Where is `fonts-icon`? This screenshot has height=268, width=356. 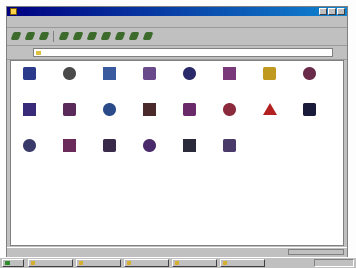 fonts-icon is located at coordinates (269, 73).